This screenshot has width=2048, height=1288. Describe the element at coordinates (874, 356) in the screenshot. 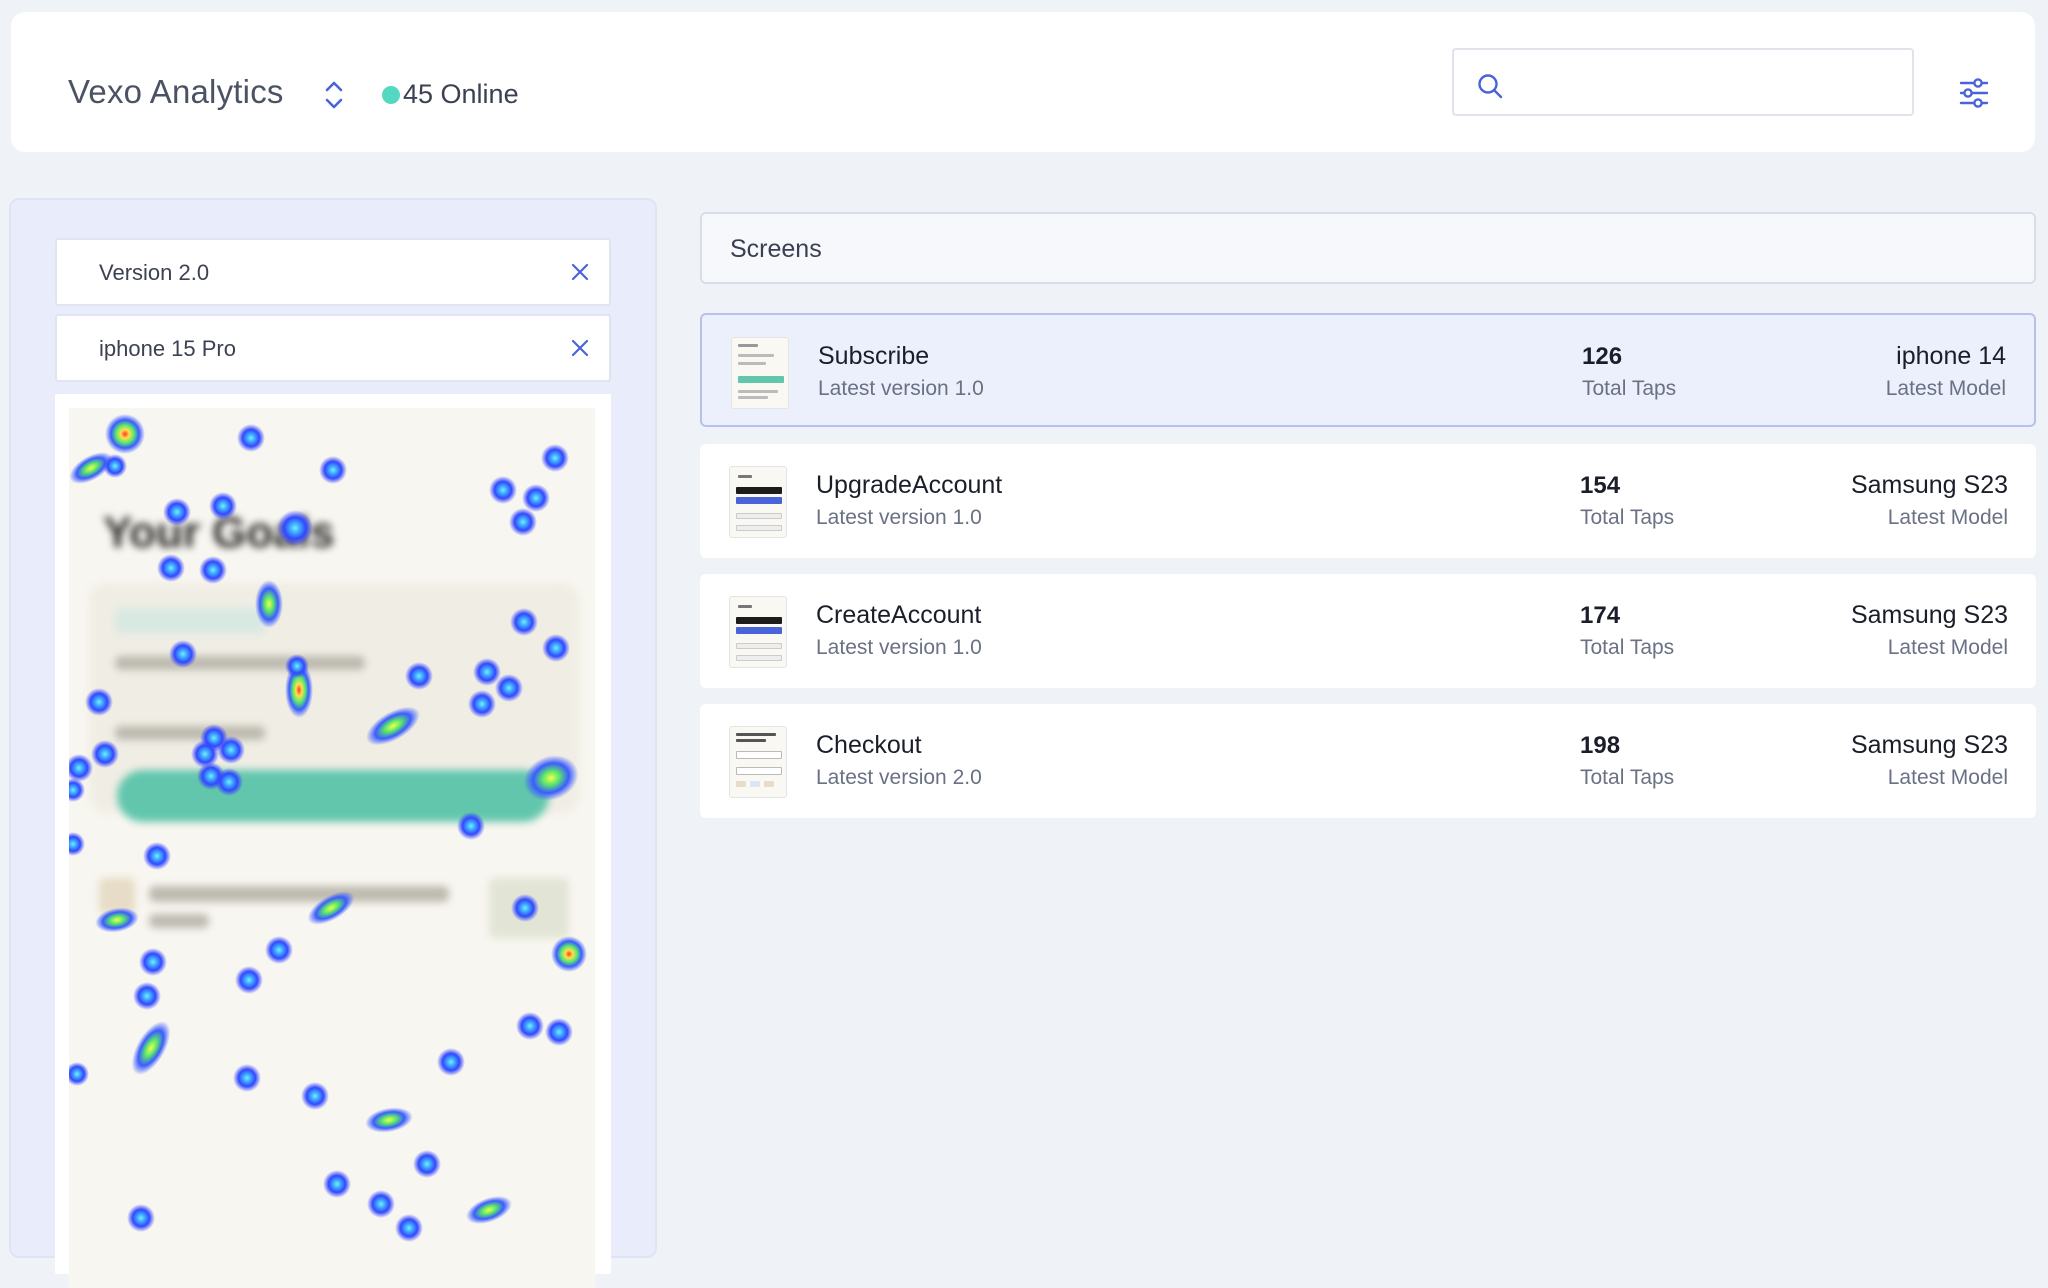

I see `screen-name: Subscribe` at that location.